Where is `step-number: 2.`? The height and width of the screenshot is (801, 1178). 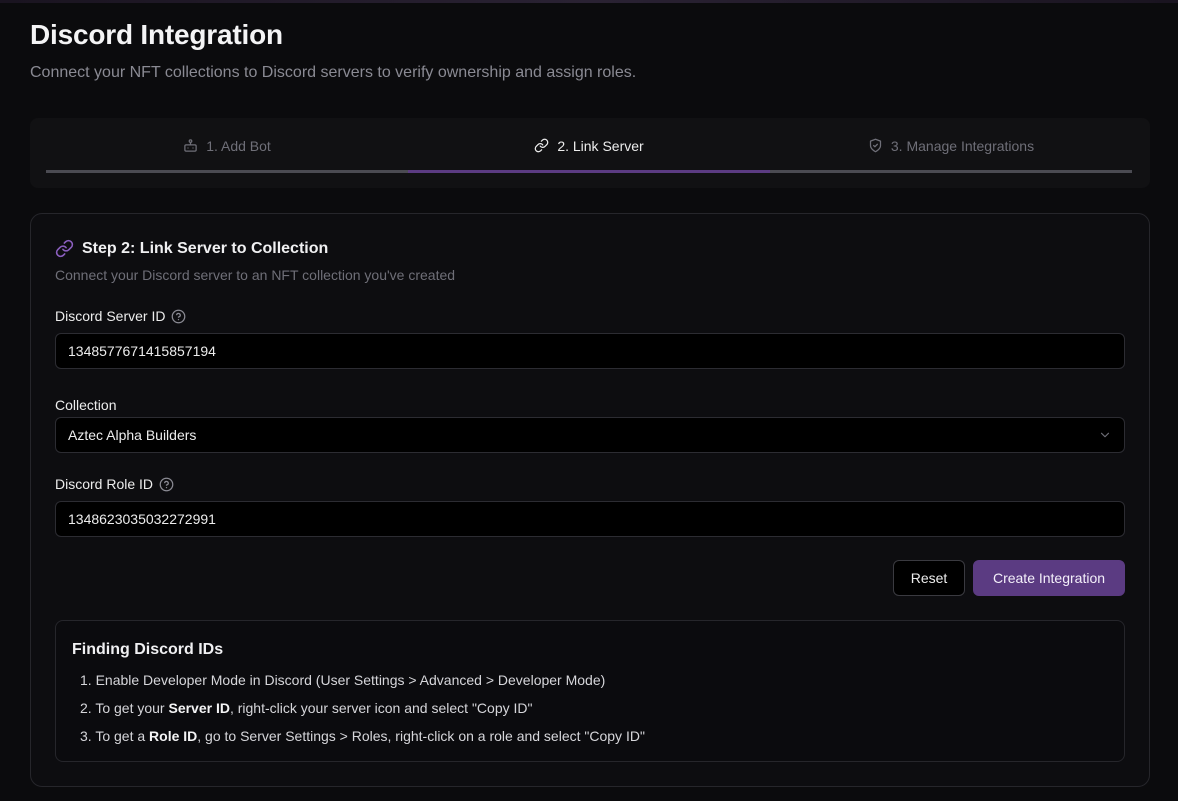 step-number: 2. is located at coordinates (86, 708).